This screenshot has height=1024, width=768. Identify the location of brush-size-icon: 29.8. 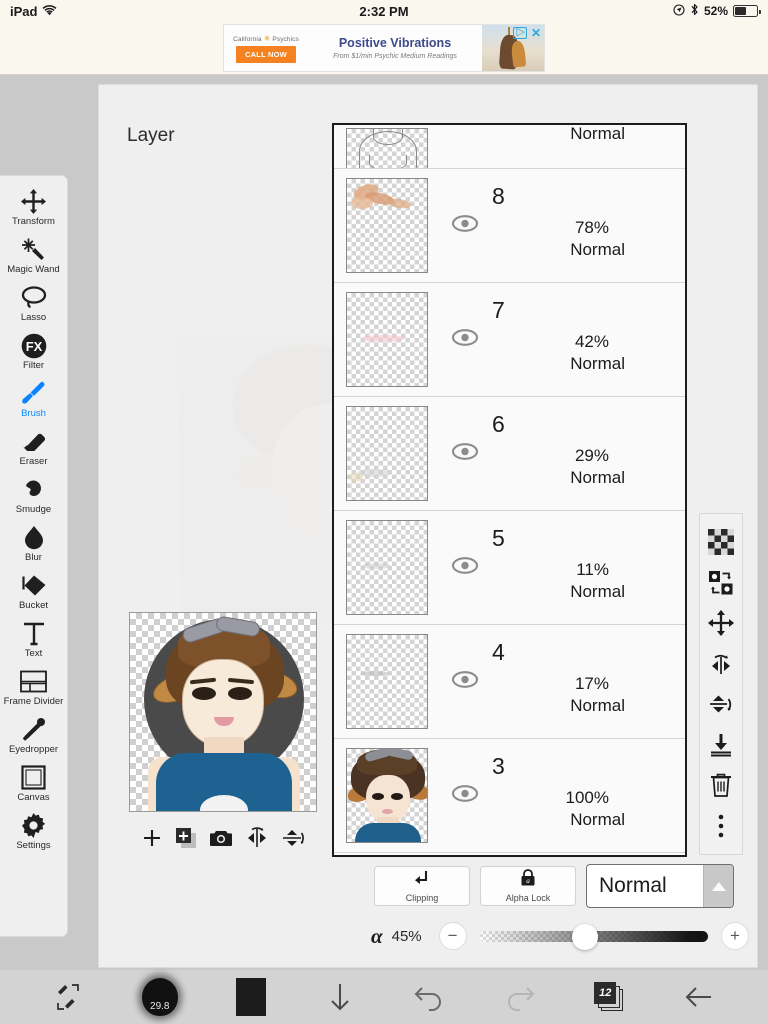
(159, 997).